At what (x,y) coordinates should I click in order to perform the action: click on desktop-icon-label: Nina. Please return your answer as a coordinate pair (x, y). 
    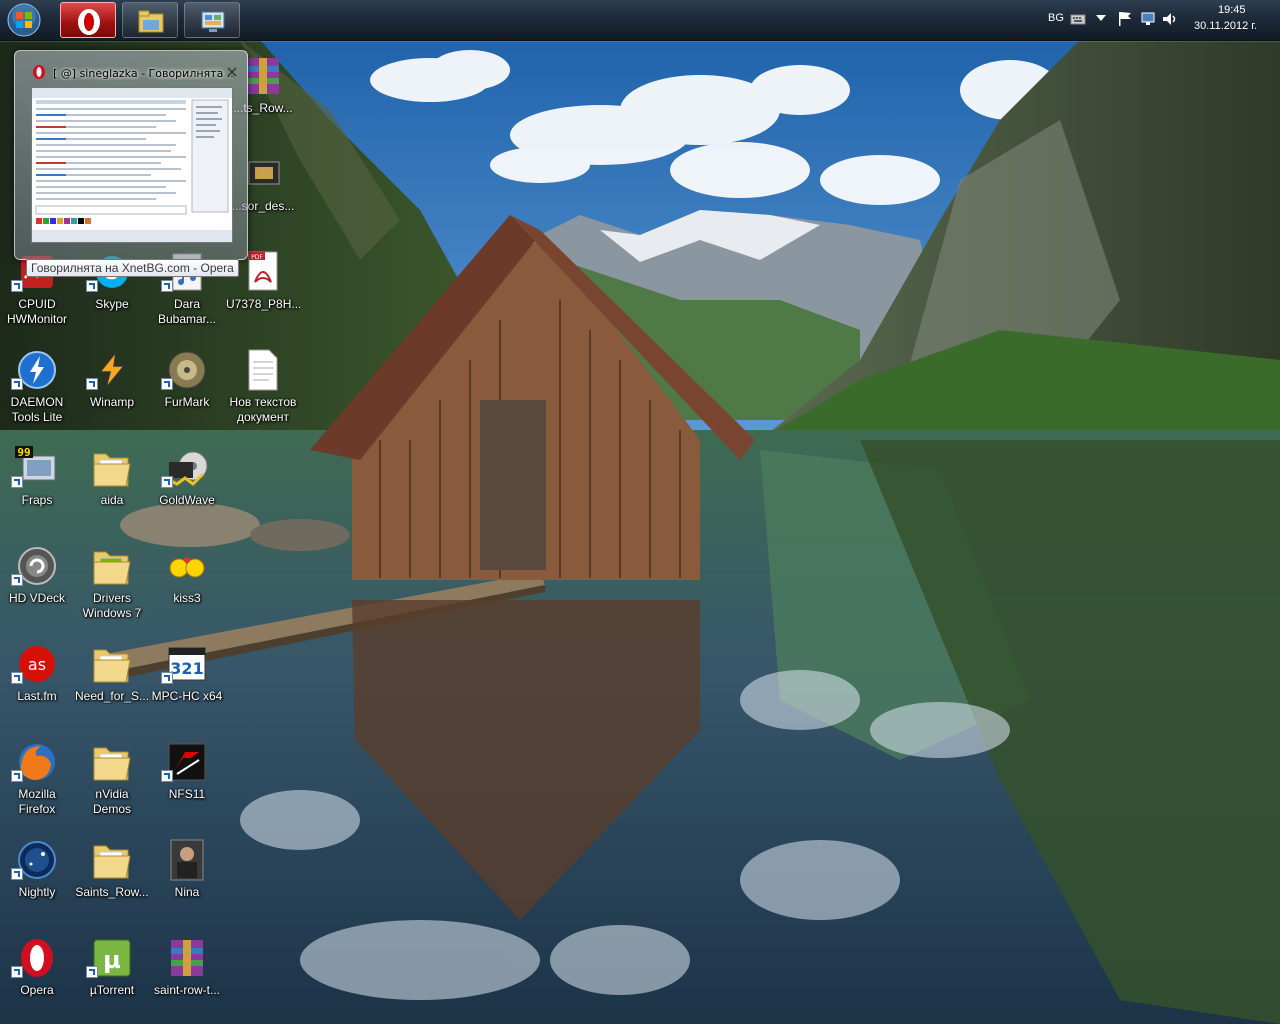
    Looking at the image, I should click on (187, 892).